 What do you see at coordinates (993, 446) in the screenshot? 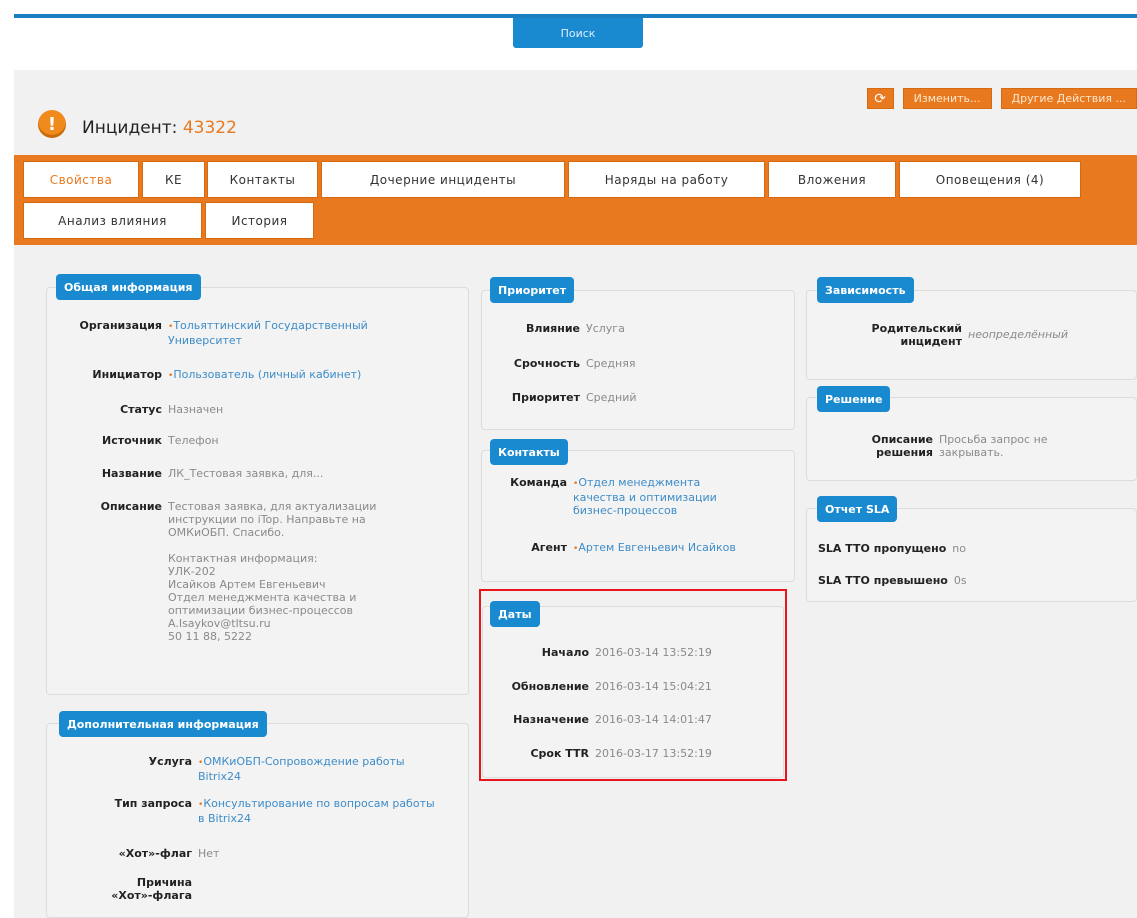
I see `resolution-desc-value: Просьба запрос не закрывать.` at bounding box center [993, 446].